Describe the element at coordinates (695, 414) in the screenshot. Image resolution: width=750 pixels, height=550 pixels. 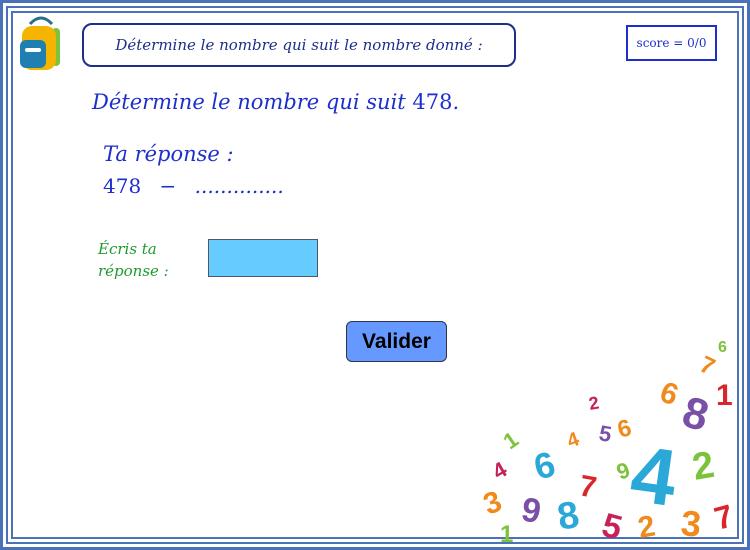
I see `svg-text: 8` at that location.